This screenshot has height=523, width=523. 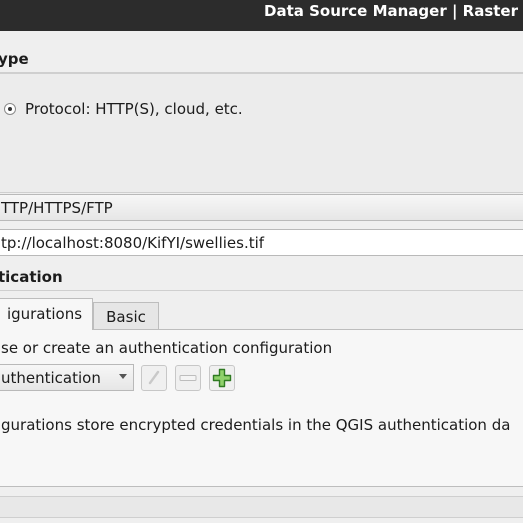 I want to click on pencil-icon, so click(x=154, y=377).